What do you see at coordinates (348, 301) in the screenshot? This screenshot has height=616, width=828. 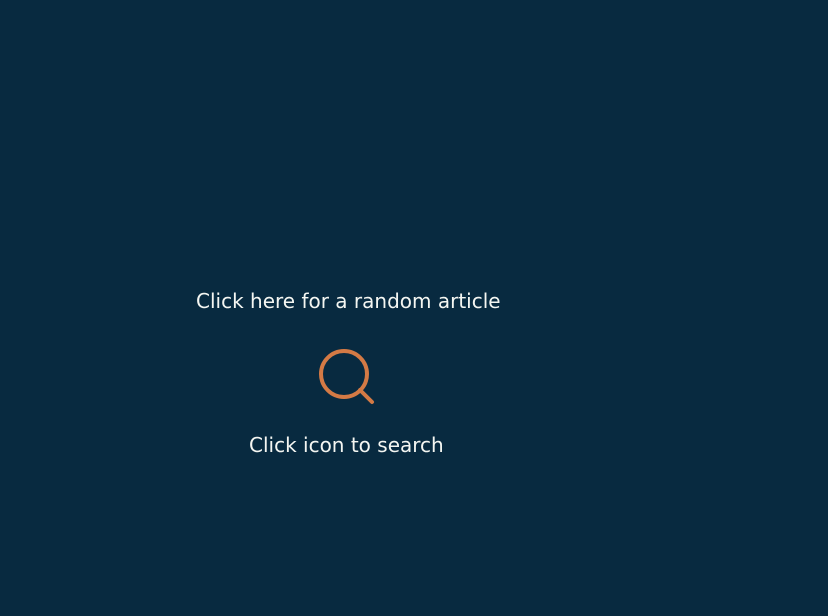 I see `random-article-link: Click here for a random article` at bounding box center [348, 301].